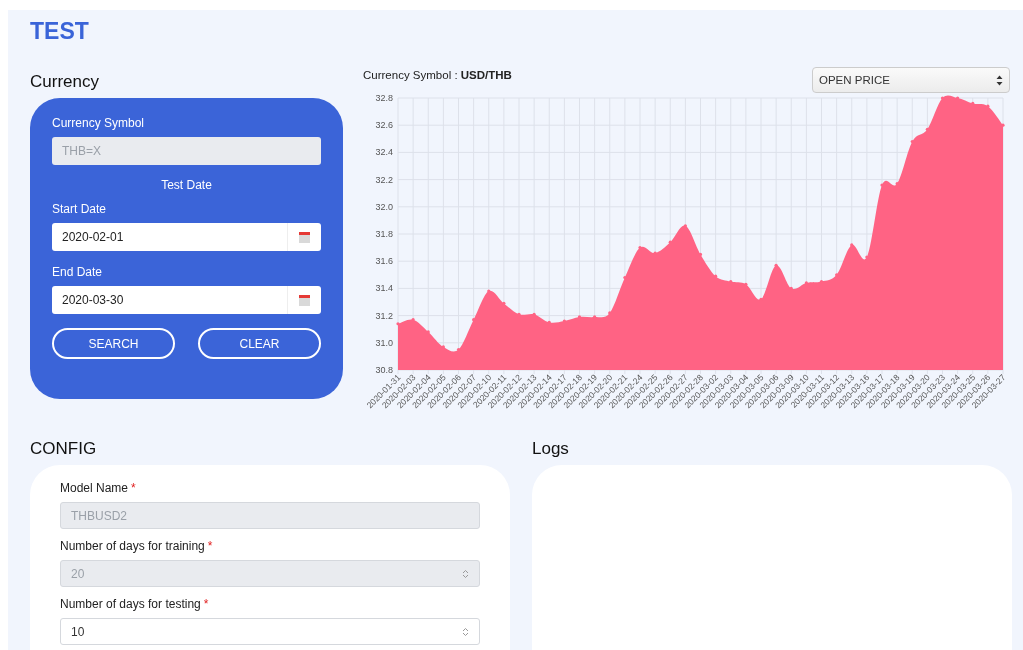 This screenshot has height=650, width=1023. Describe the element at coordinates (132, 546) in the screenshot. I see `field-label: Number of days for training` at that location.